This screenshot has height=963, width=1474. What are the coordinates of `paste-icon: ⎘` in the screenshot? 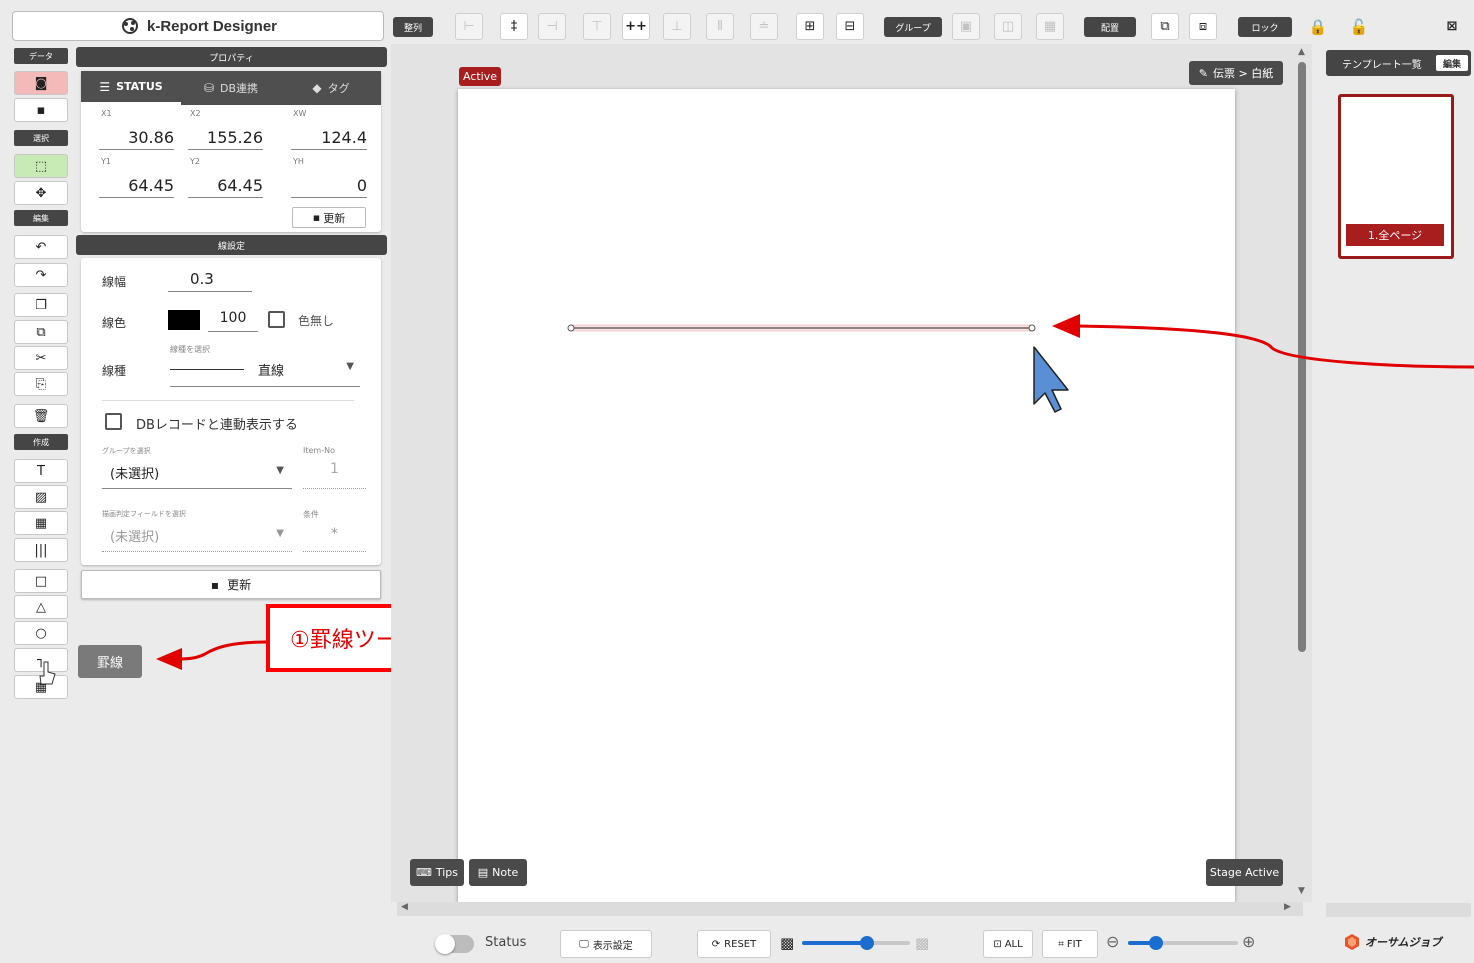 It's located at (41, 384).